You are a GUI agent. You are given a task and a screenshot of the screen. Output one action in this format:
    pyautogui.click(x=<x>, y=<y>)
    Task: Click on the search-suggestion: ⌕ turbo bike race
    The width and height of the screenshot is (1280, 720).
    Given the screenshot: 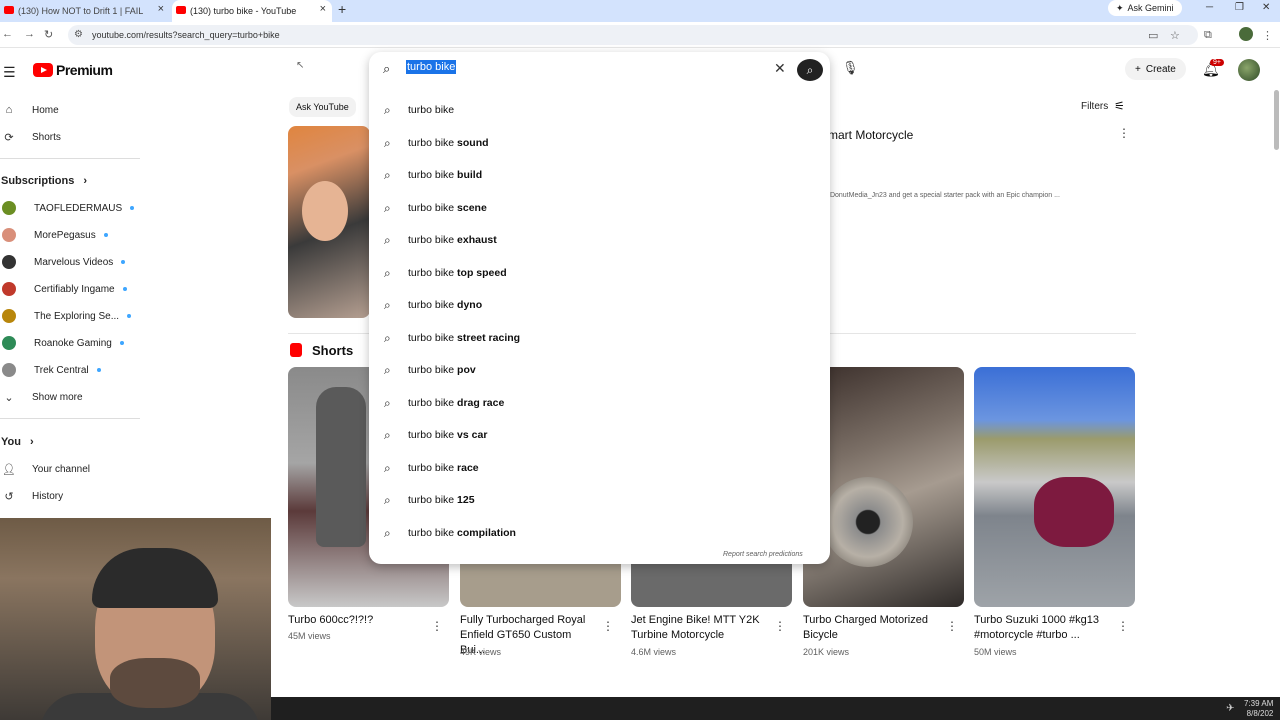 What is the action you would take?
    pyautogui.click(x=599, y=468)
    